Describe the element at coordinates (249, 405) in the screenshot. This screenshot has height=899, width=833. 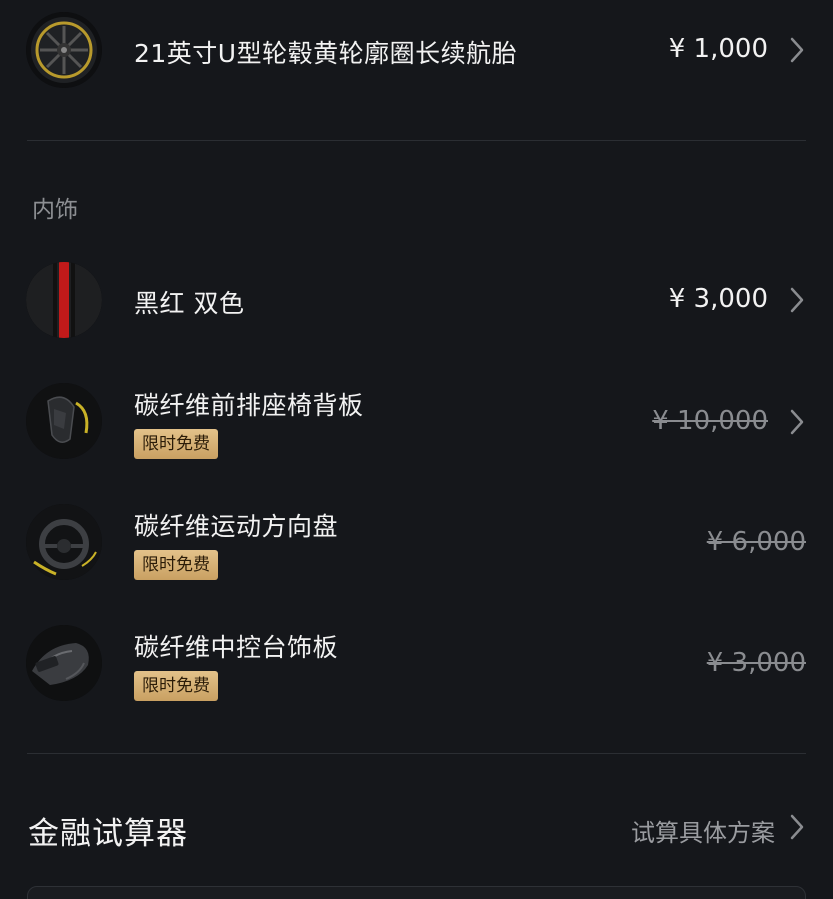
I see `option-title: 碳纤维前排座椅背板` at that location.